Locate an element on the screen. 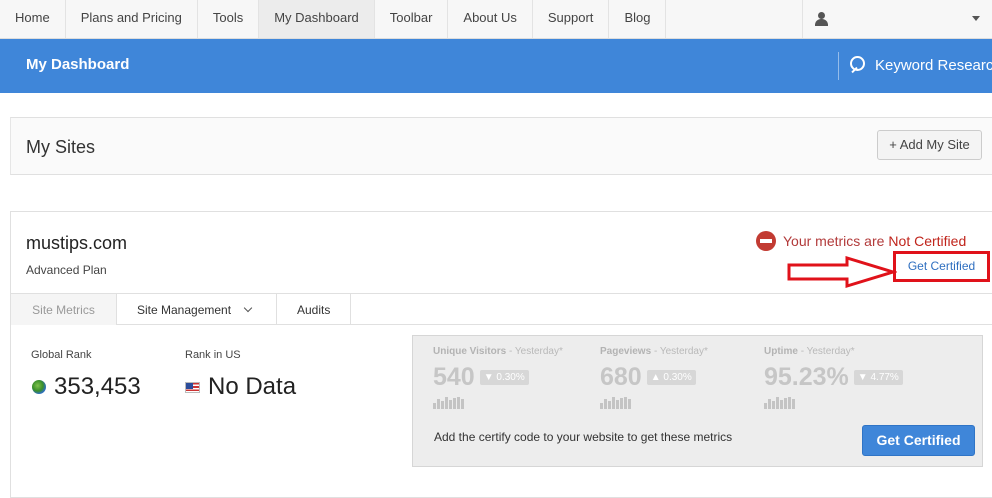 The height and width of the screenshot is (498, 992). global-rank-number: 353,453 is located at coordinates (97, 386).